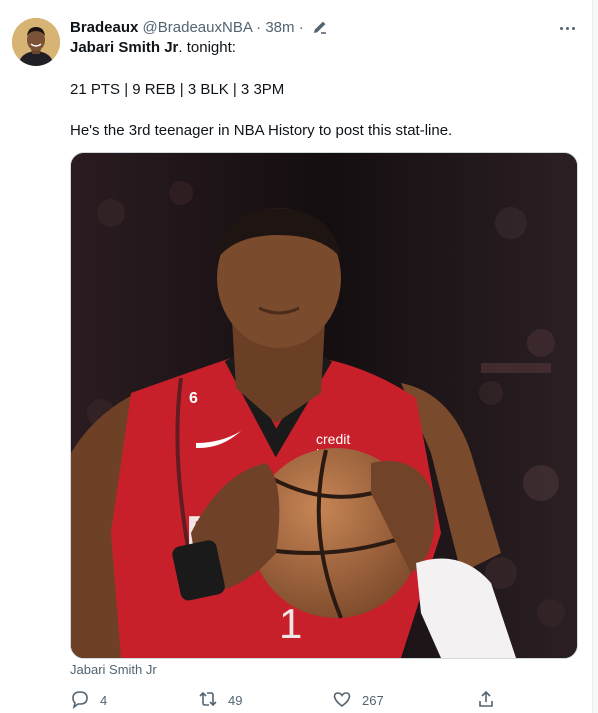 This screenshot has height=713, width=598. What do you see at coordinates (104, 27) in the screenshot?
I see `author-display-name: Bradeaux` at bounding box center [104, 27].